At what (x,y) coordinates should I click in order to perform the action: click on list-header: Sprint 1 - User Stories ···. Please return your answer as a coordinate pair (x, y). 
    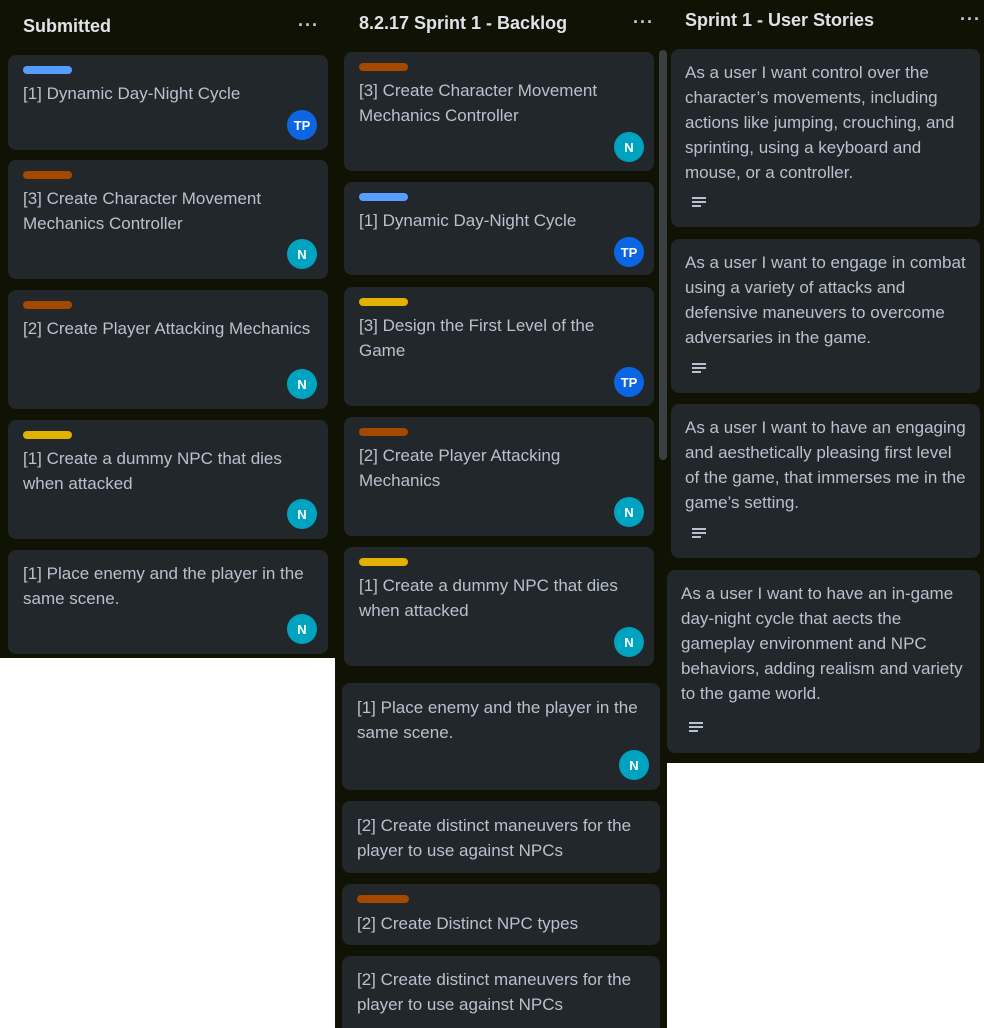
    Looking at the image, I should click on (825, 20).